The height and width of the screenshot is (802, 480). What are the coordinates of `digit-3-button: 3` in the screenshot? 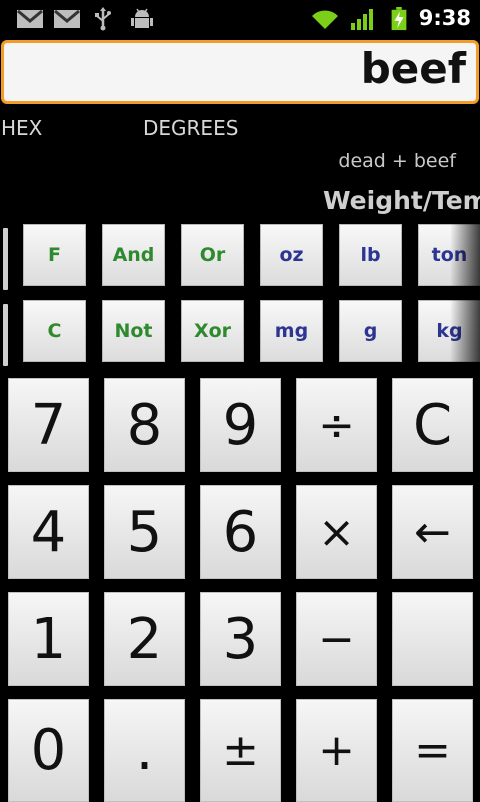 It's located at (240, 639).